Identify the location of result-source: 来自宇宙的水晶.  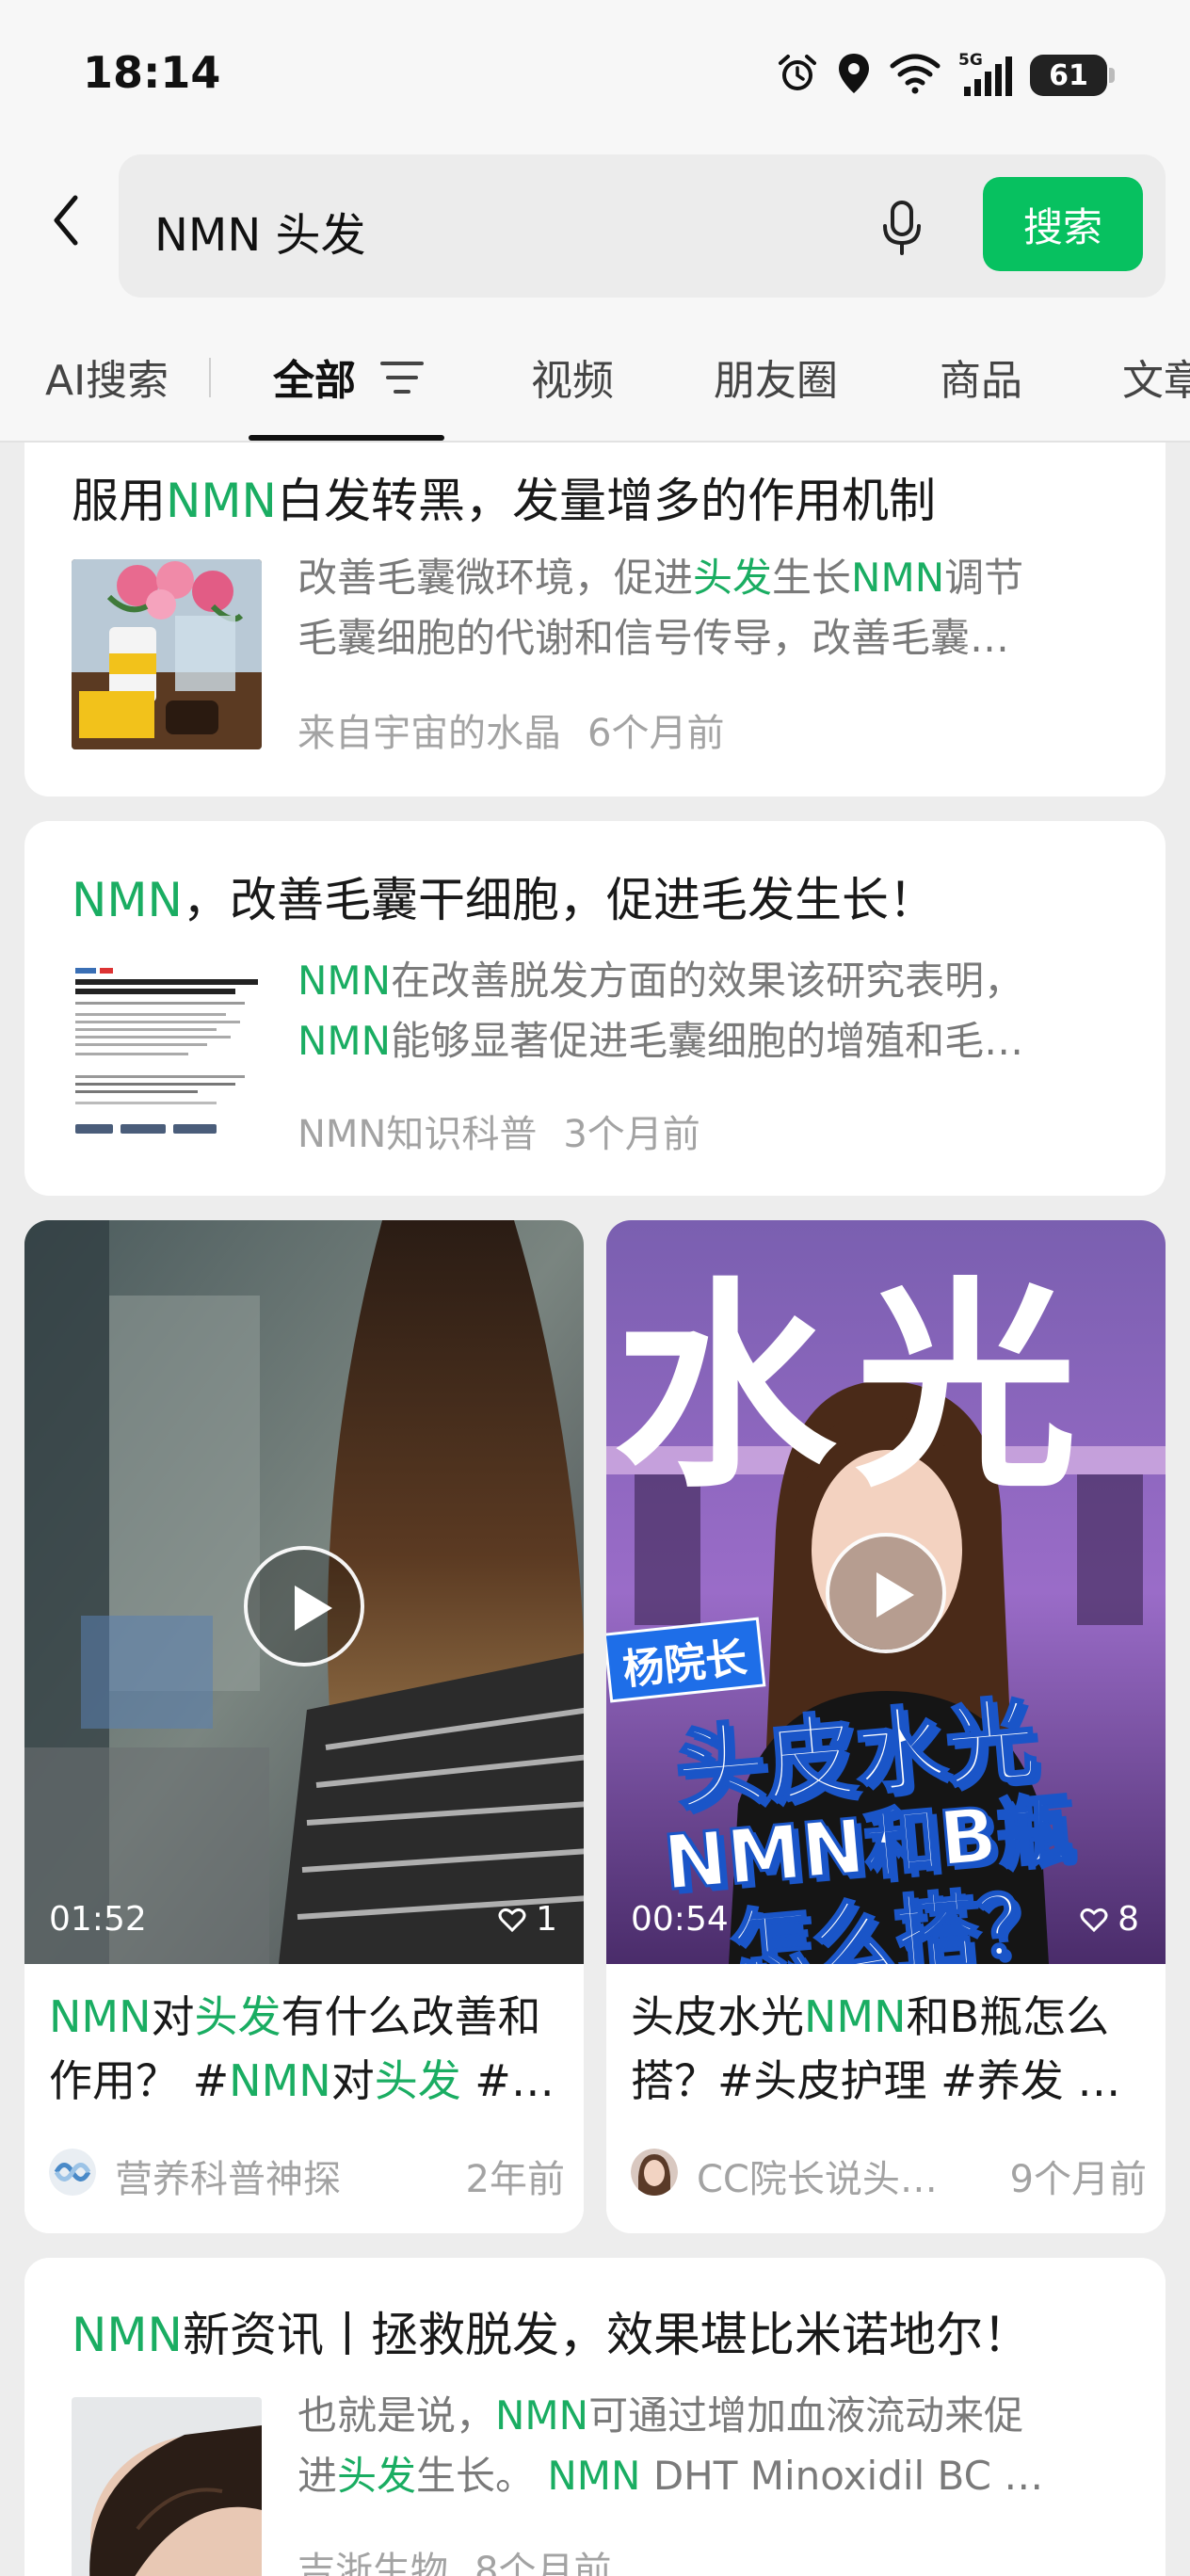
(429, 733).